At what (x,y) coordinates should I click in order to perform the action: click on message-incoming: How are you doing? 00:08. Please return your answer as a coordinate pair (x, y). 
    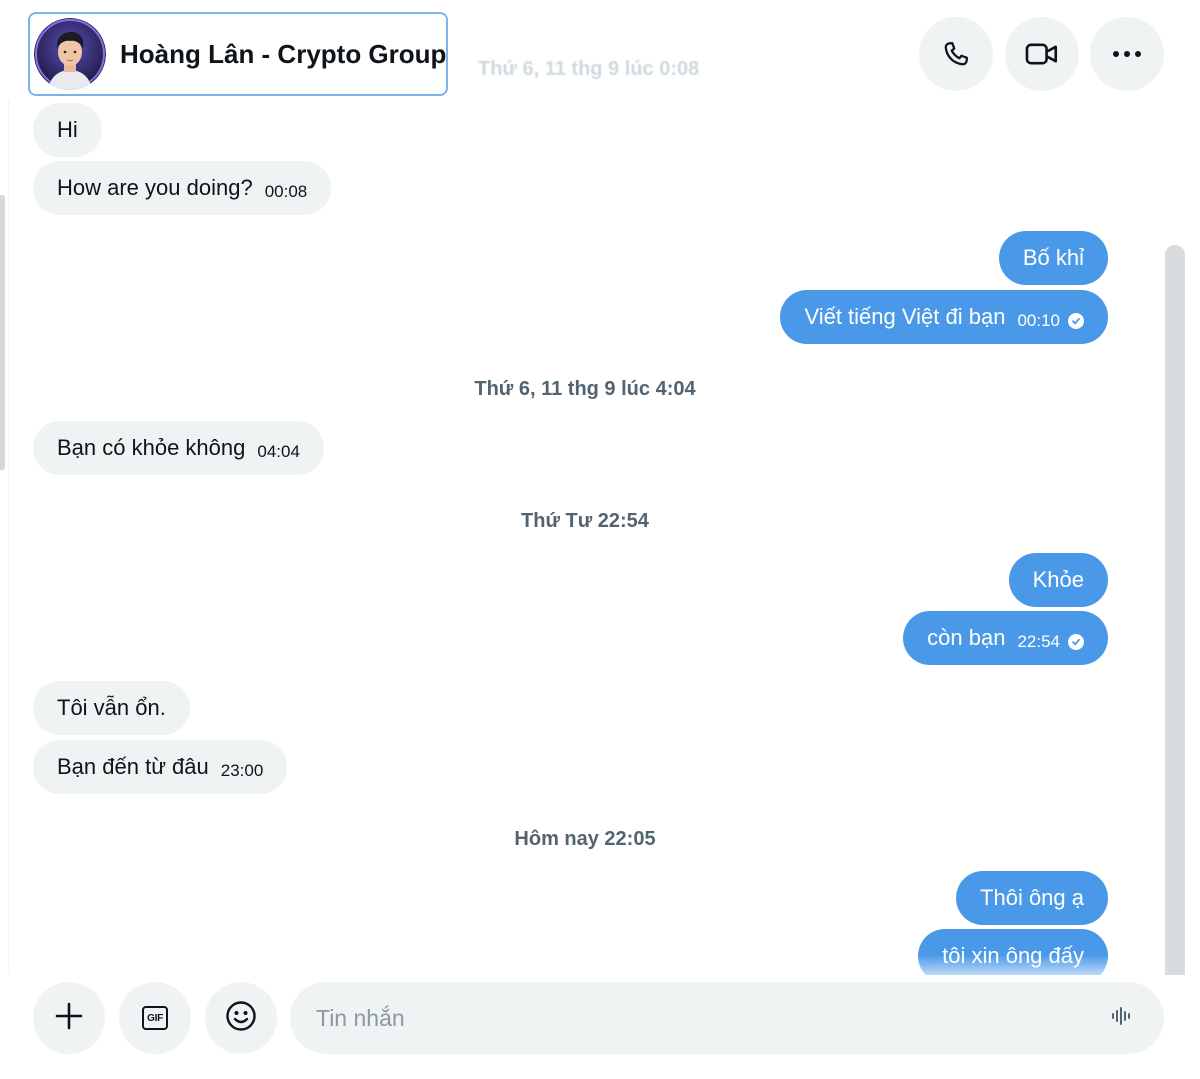
    Looking at the image, I should click on (182, 188).